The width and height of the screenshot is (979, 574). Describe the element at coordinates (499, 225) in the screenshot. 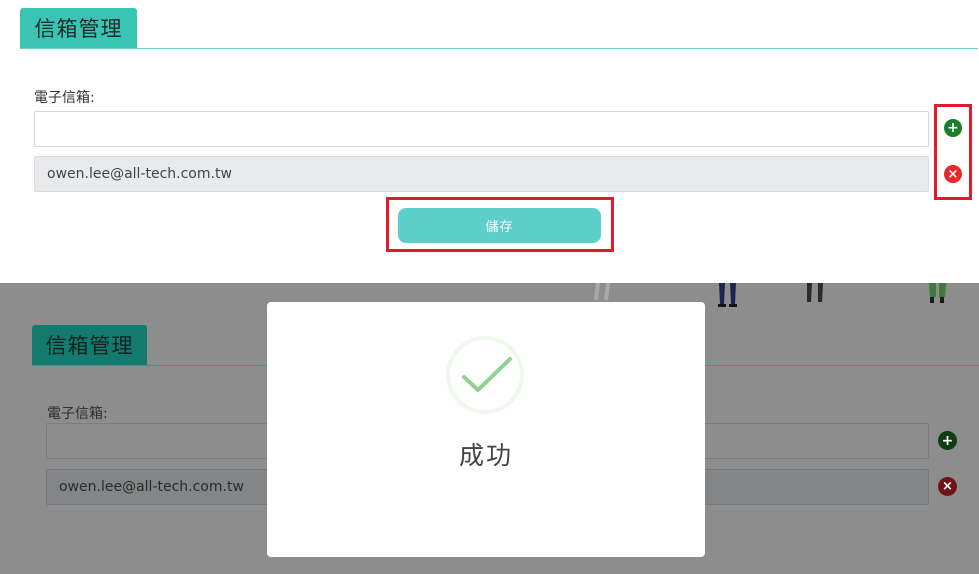

I see `save-button: 儲存` at that location.